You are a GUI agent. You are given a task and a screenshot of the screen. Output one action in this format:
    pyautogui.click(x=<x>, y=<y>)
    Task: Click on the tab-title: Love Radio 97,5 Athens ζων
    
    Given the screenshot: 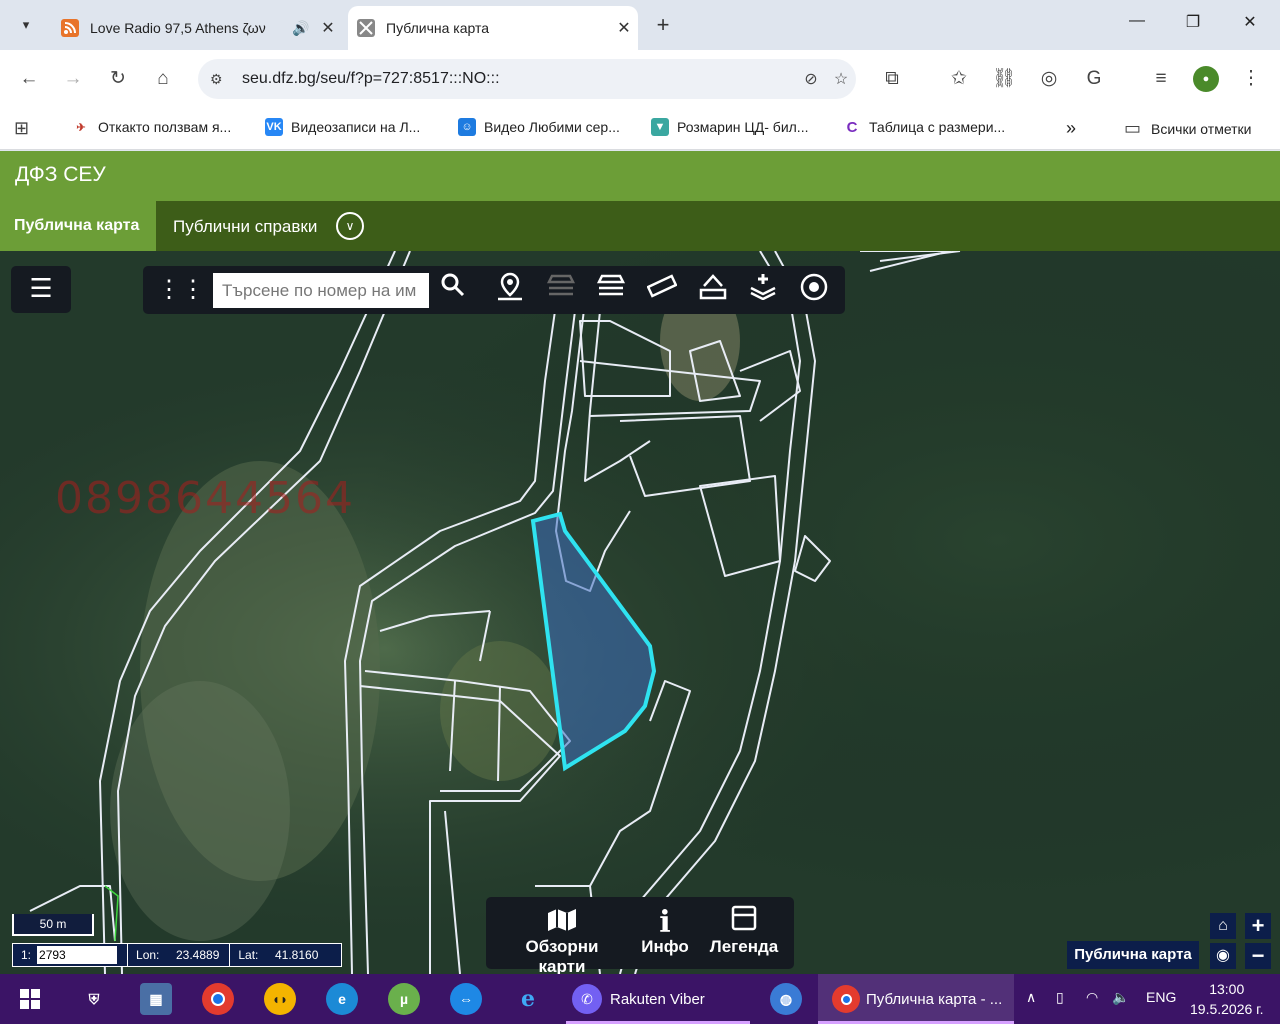 What is the action you would take?
    pyautogui.click(x=178, y=28)
    